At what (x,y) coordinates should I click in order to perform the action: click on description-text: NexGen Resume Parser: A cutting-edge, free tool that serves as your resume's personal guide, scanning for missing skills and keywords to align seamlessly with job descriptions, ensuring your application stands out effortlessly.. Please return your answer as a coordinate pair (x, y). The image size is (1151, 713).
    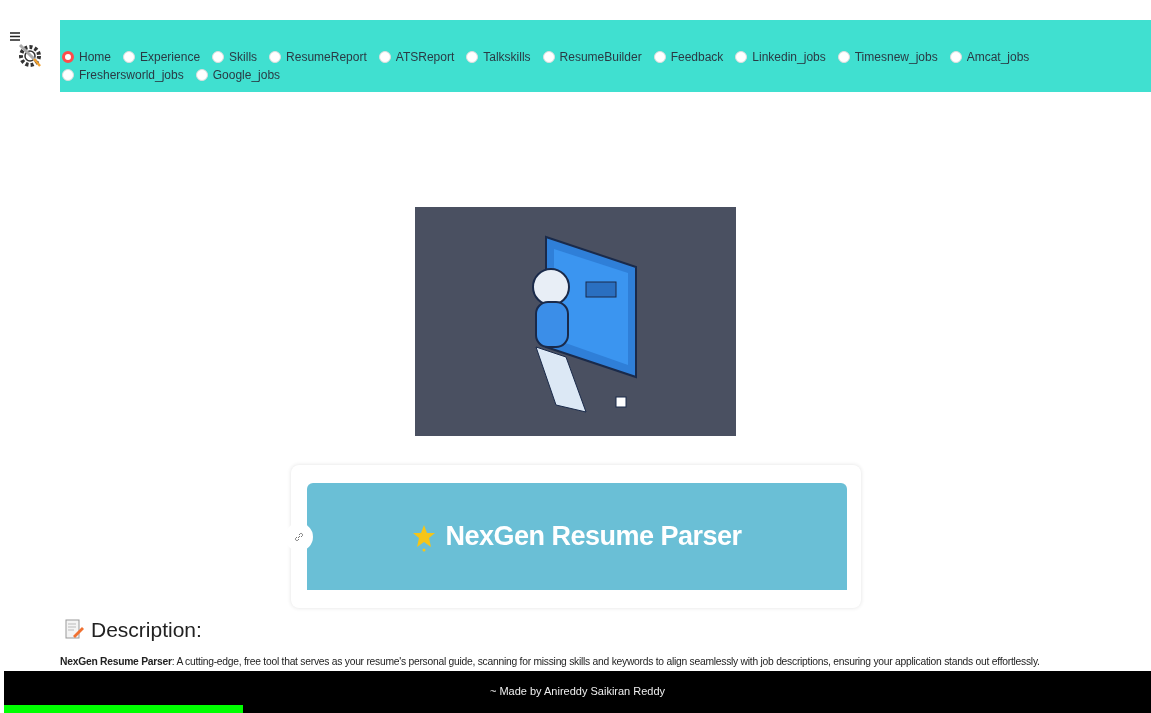
    Looking at the image, I should click on (550, 661).